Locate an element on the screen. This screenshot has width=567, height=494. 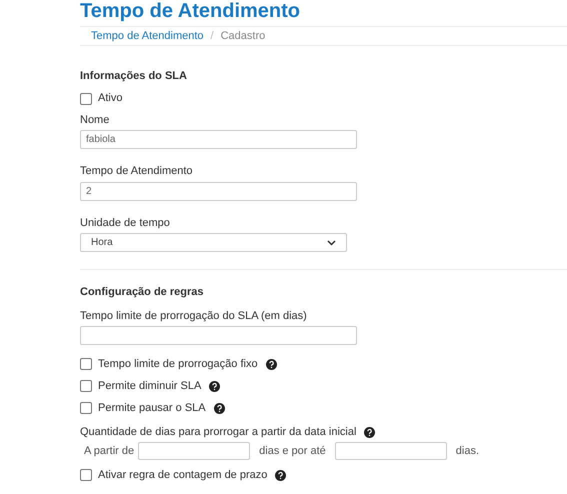
input-field: 2 is located at coordinates (218, 191).